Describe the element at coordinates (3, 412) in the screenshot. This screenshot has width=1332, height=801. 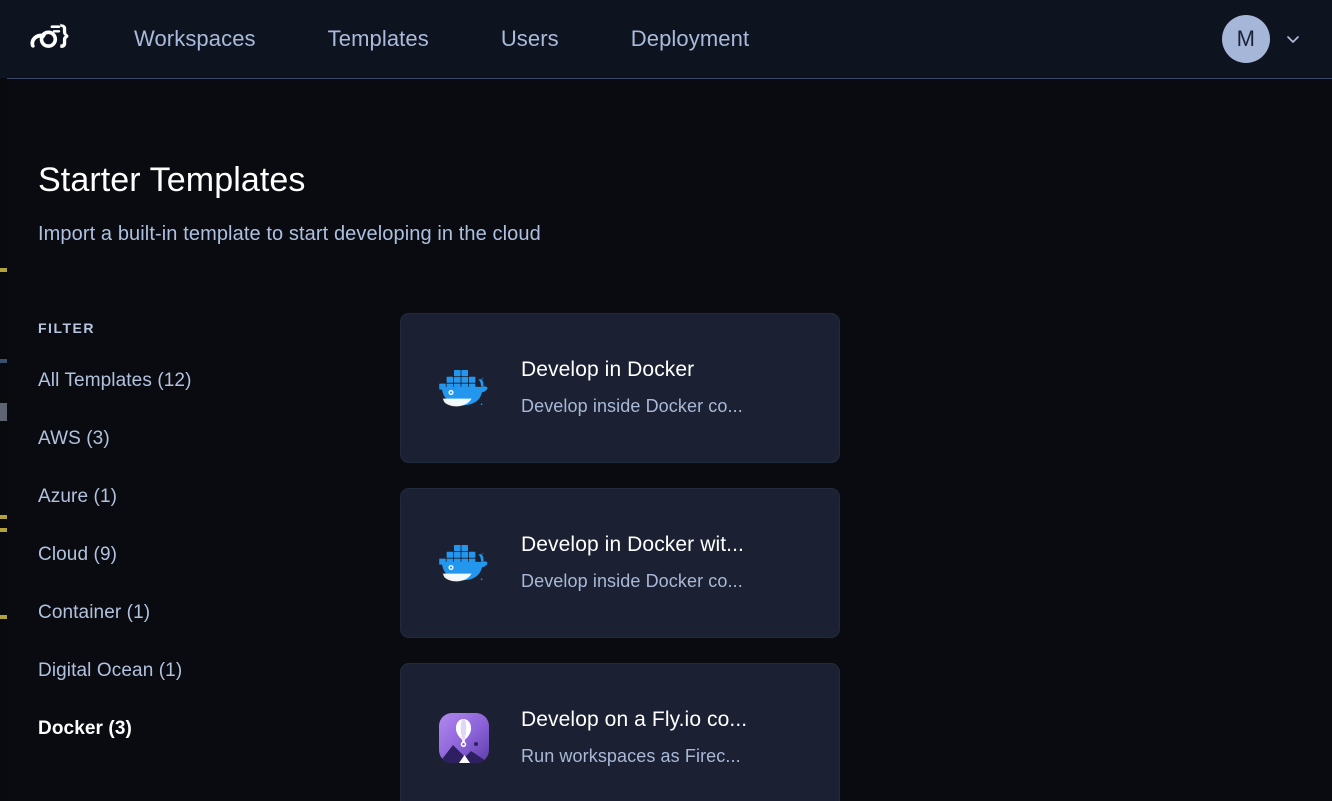
I see `scroll-thumb` at that location.